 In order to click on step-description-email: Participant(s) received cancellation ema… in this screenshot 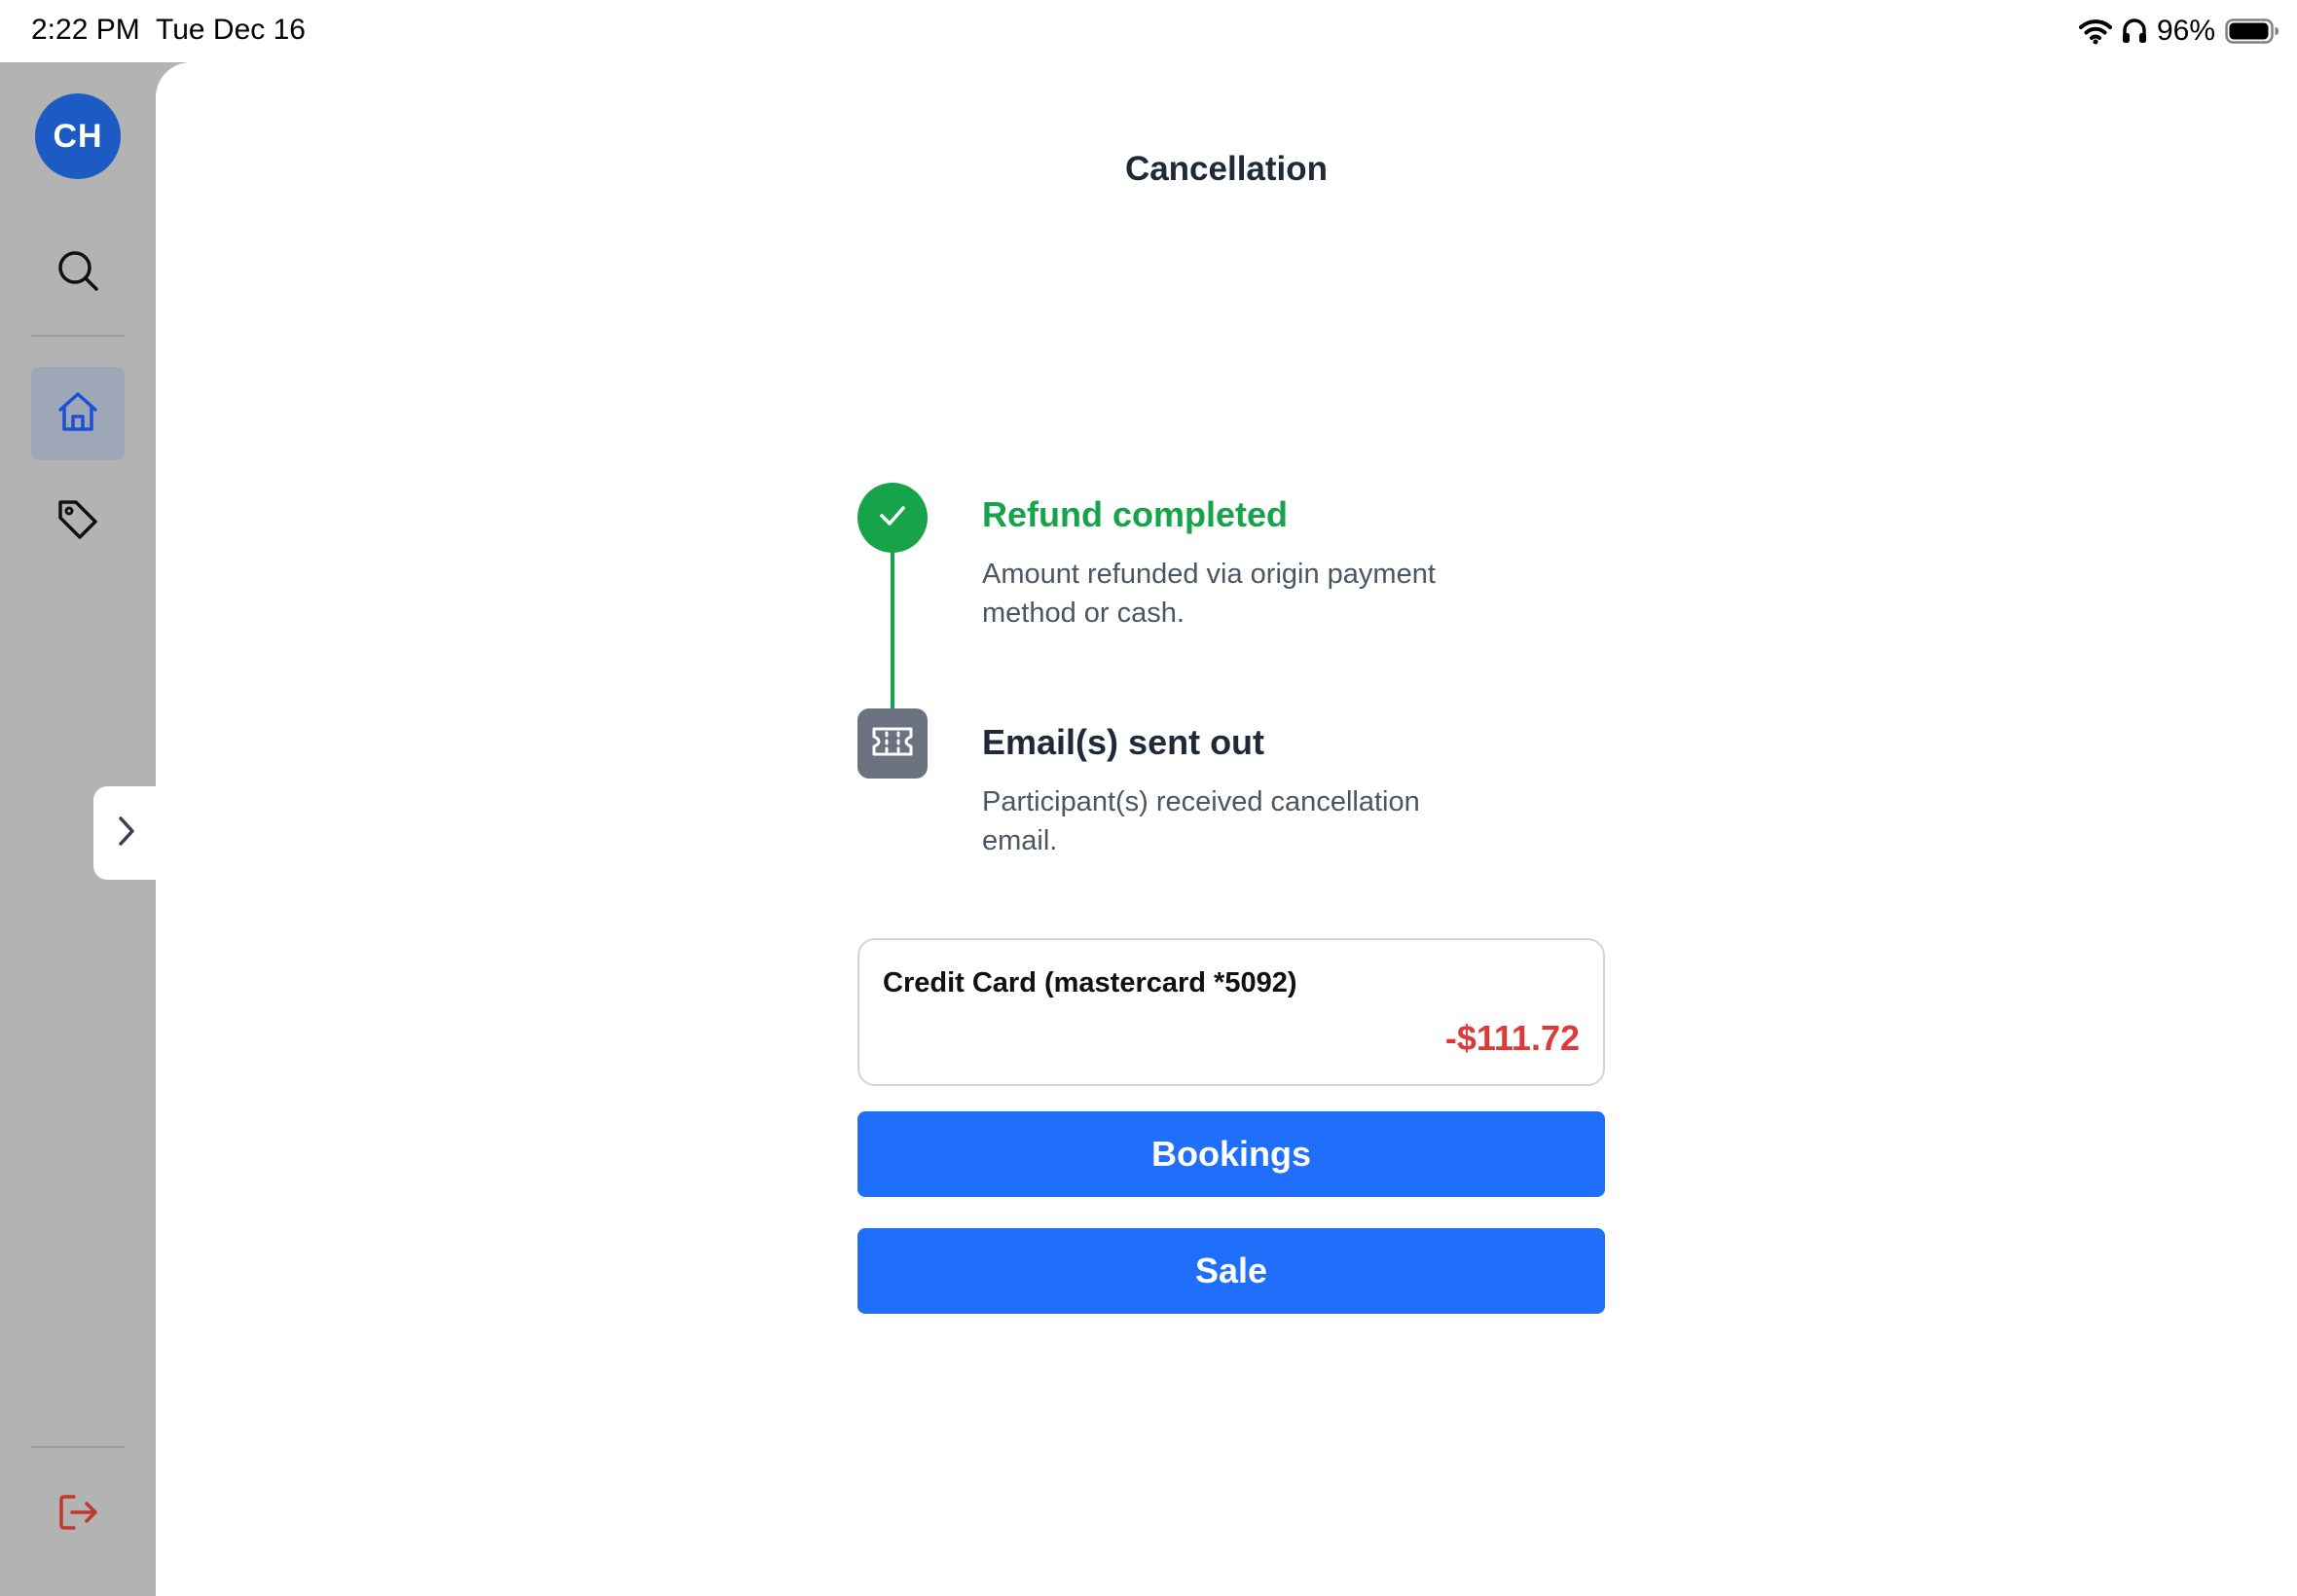, I will do `click(1201, 821)`.